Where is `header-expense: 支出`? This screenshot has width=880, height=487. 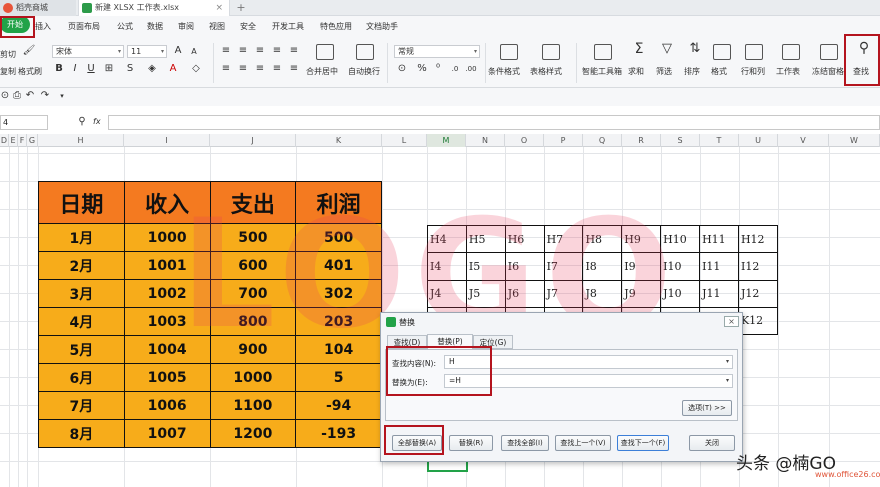 header-expense: 支出 is located at coordinates (253, 202).